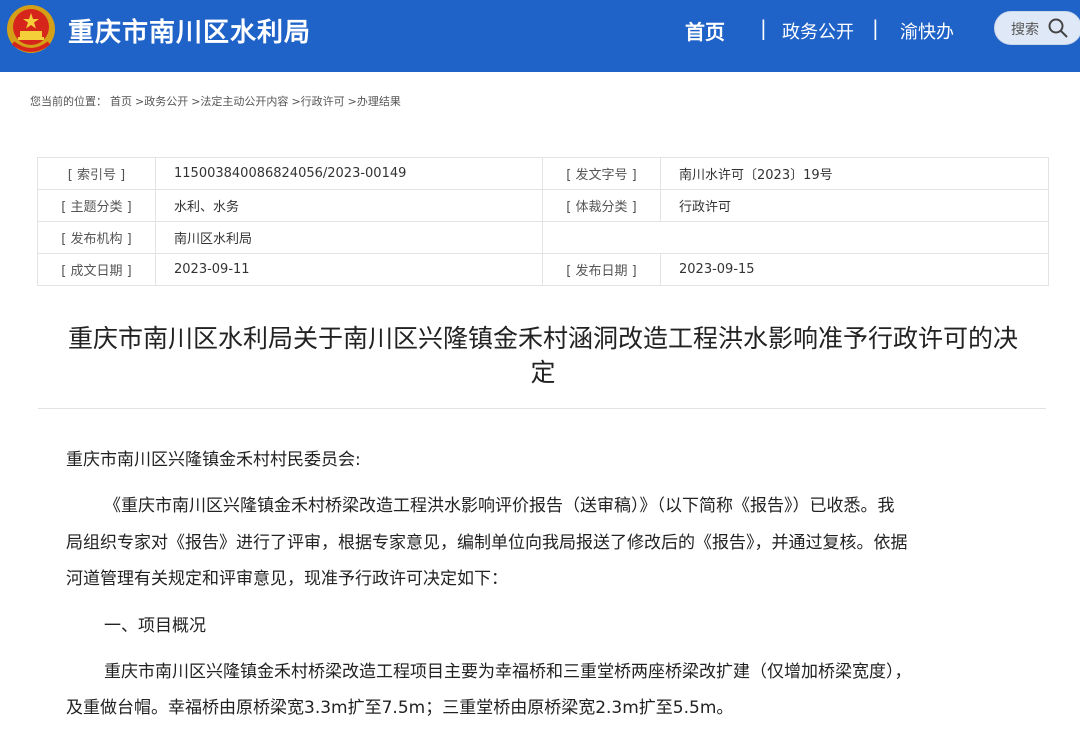  Describe the element at coordinates (161, 101) in the screenshot. I see `breadcrumb-item-open-gov: >政务公开` at that location.